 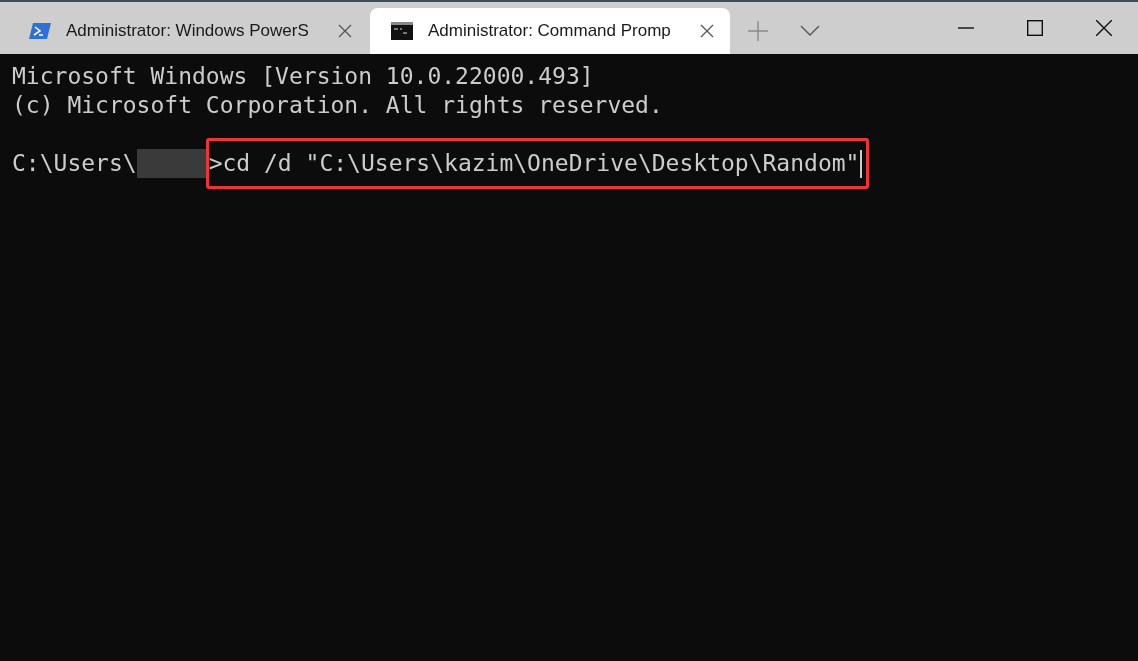 What do you see at coordinates (541, 163) in the screenshot?
I see `command-text: cd /d "C:\Users\kazim\OneDrive\Desktop\Random"` at bounding box center [541, 163].